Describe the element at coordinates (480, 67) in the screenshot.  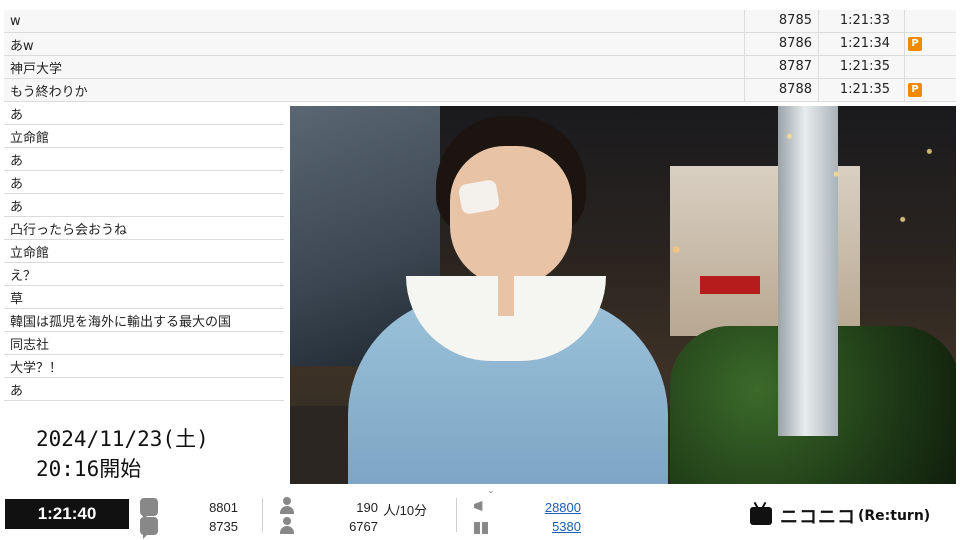
I see `comment-row: 神戸大学 8787 1:21:35` at that location.